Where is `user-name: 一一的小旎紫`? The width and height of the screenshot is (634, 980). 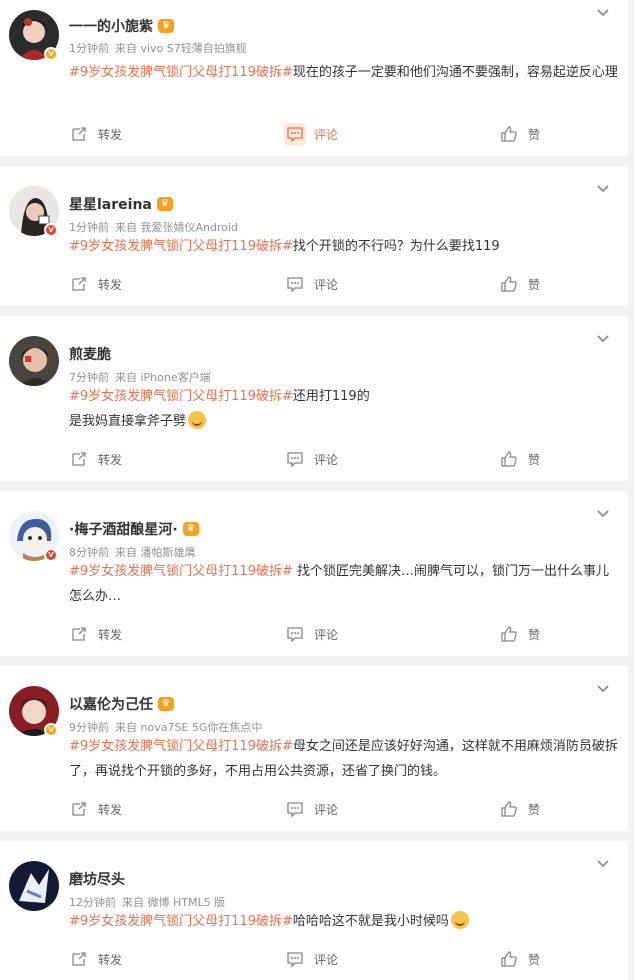
user-name: 一一的小旎紫 is located at coordinates (111, 26).